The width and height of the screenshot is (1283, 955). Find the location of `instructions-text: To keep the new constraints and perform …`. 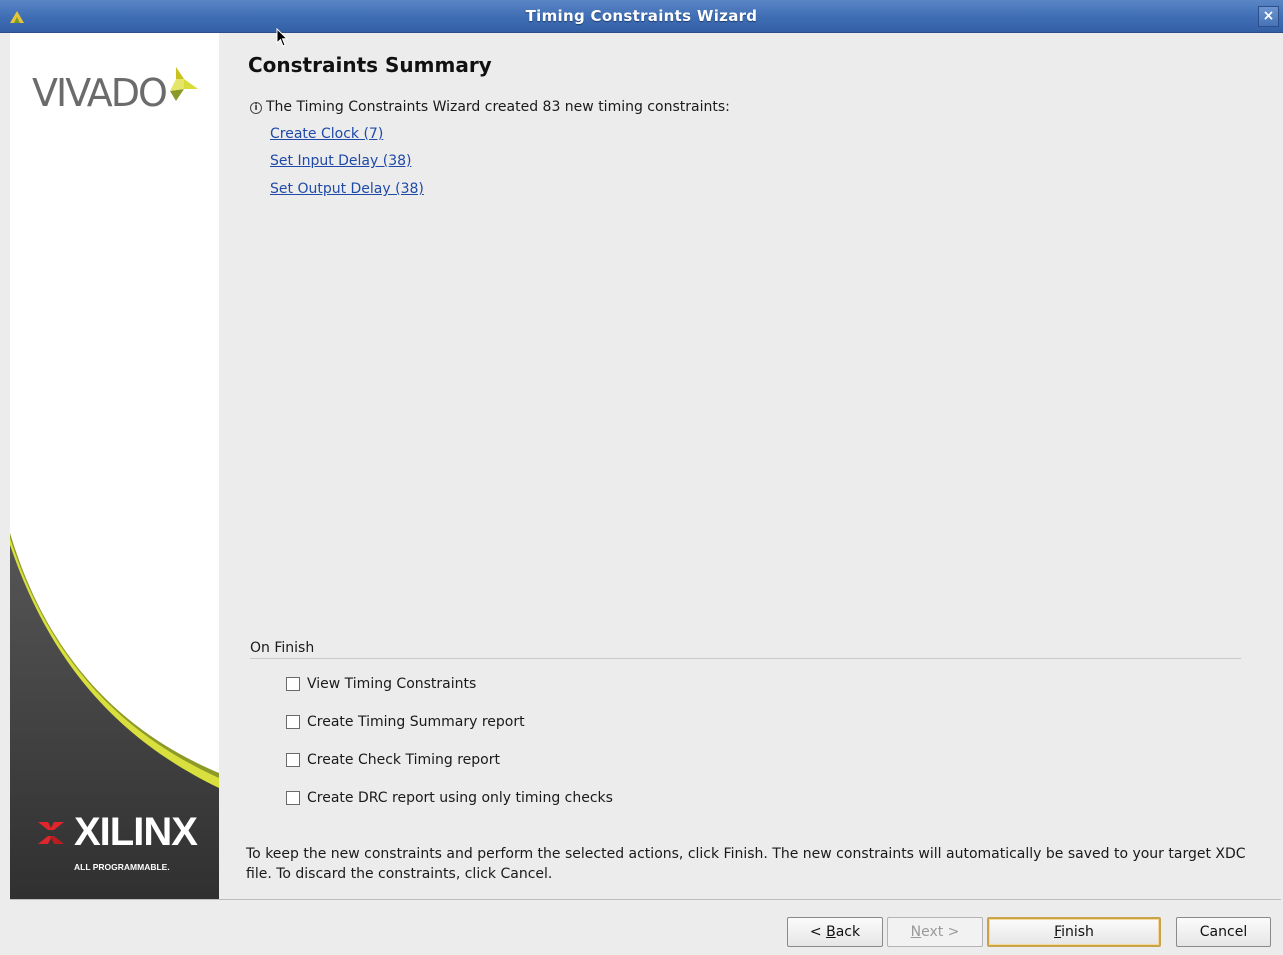

instructions-text: To keep the new constraints and perform … is located at coordinates (746, 864).